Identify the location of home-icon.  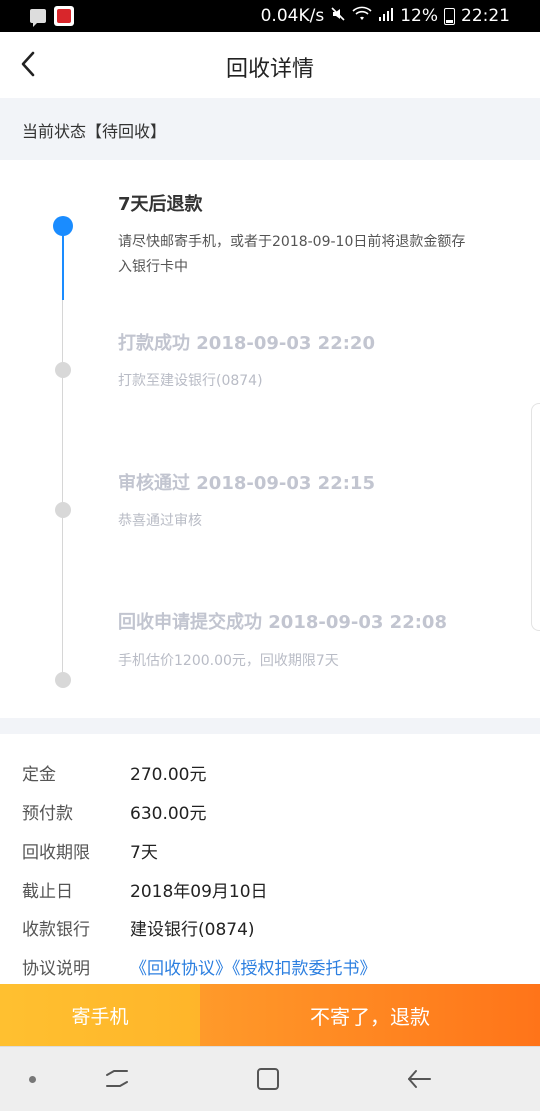
(268, 1079).